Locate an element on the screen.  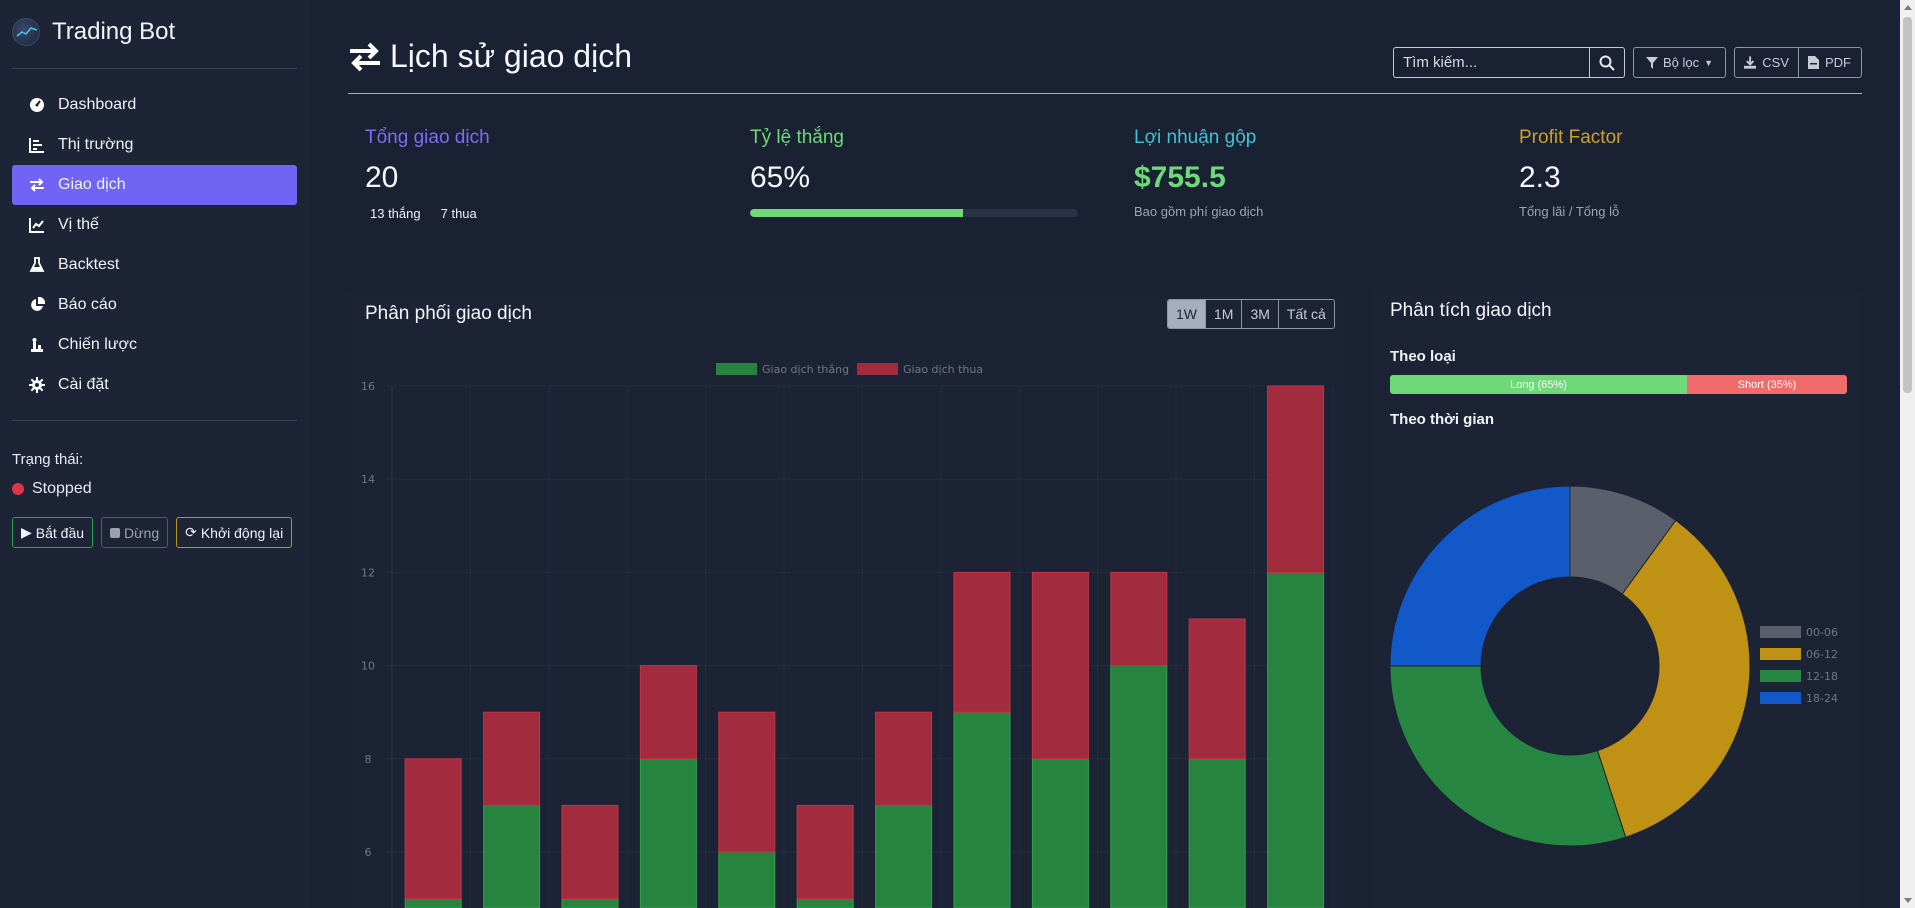
stat-win-rate: Tỷ lệ thắng 65% is located at coordinates (914, 172).